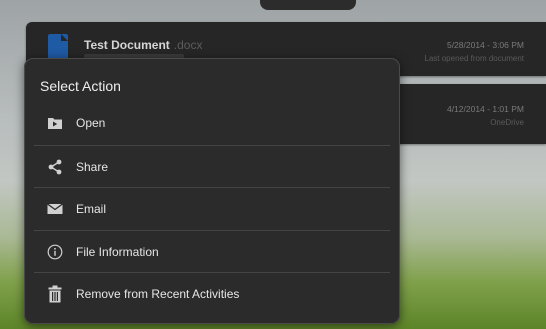 This screenshot has height=329, width=546. What do you see at coordinates (55, 252) in the screenshot?
I see `info-icon` at bounding box center [55, 252].